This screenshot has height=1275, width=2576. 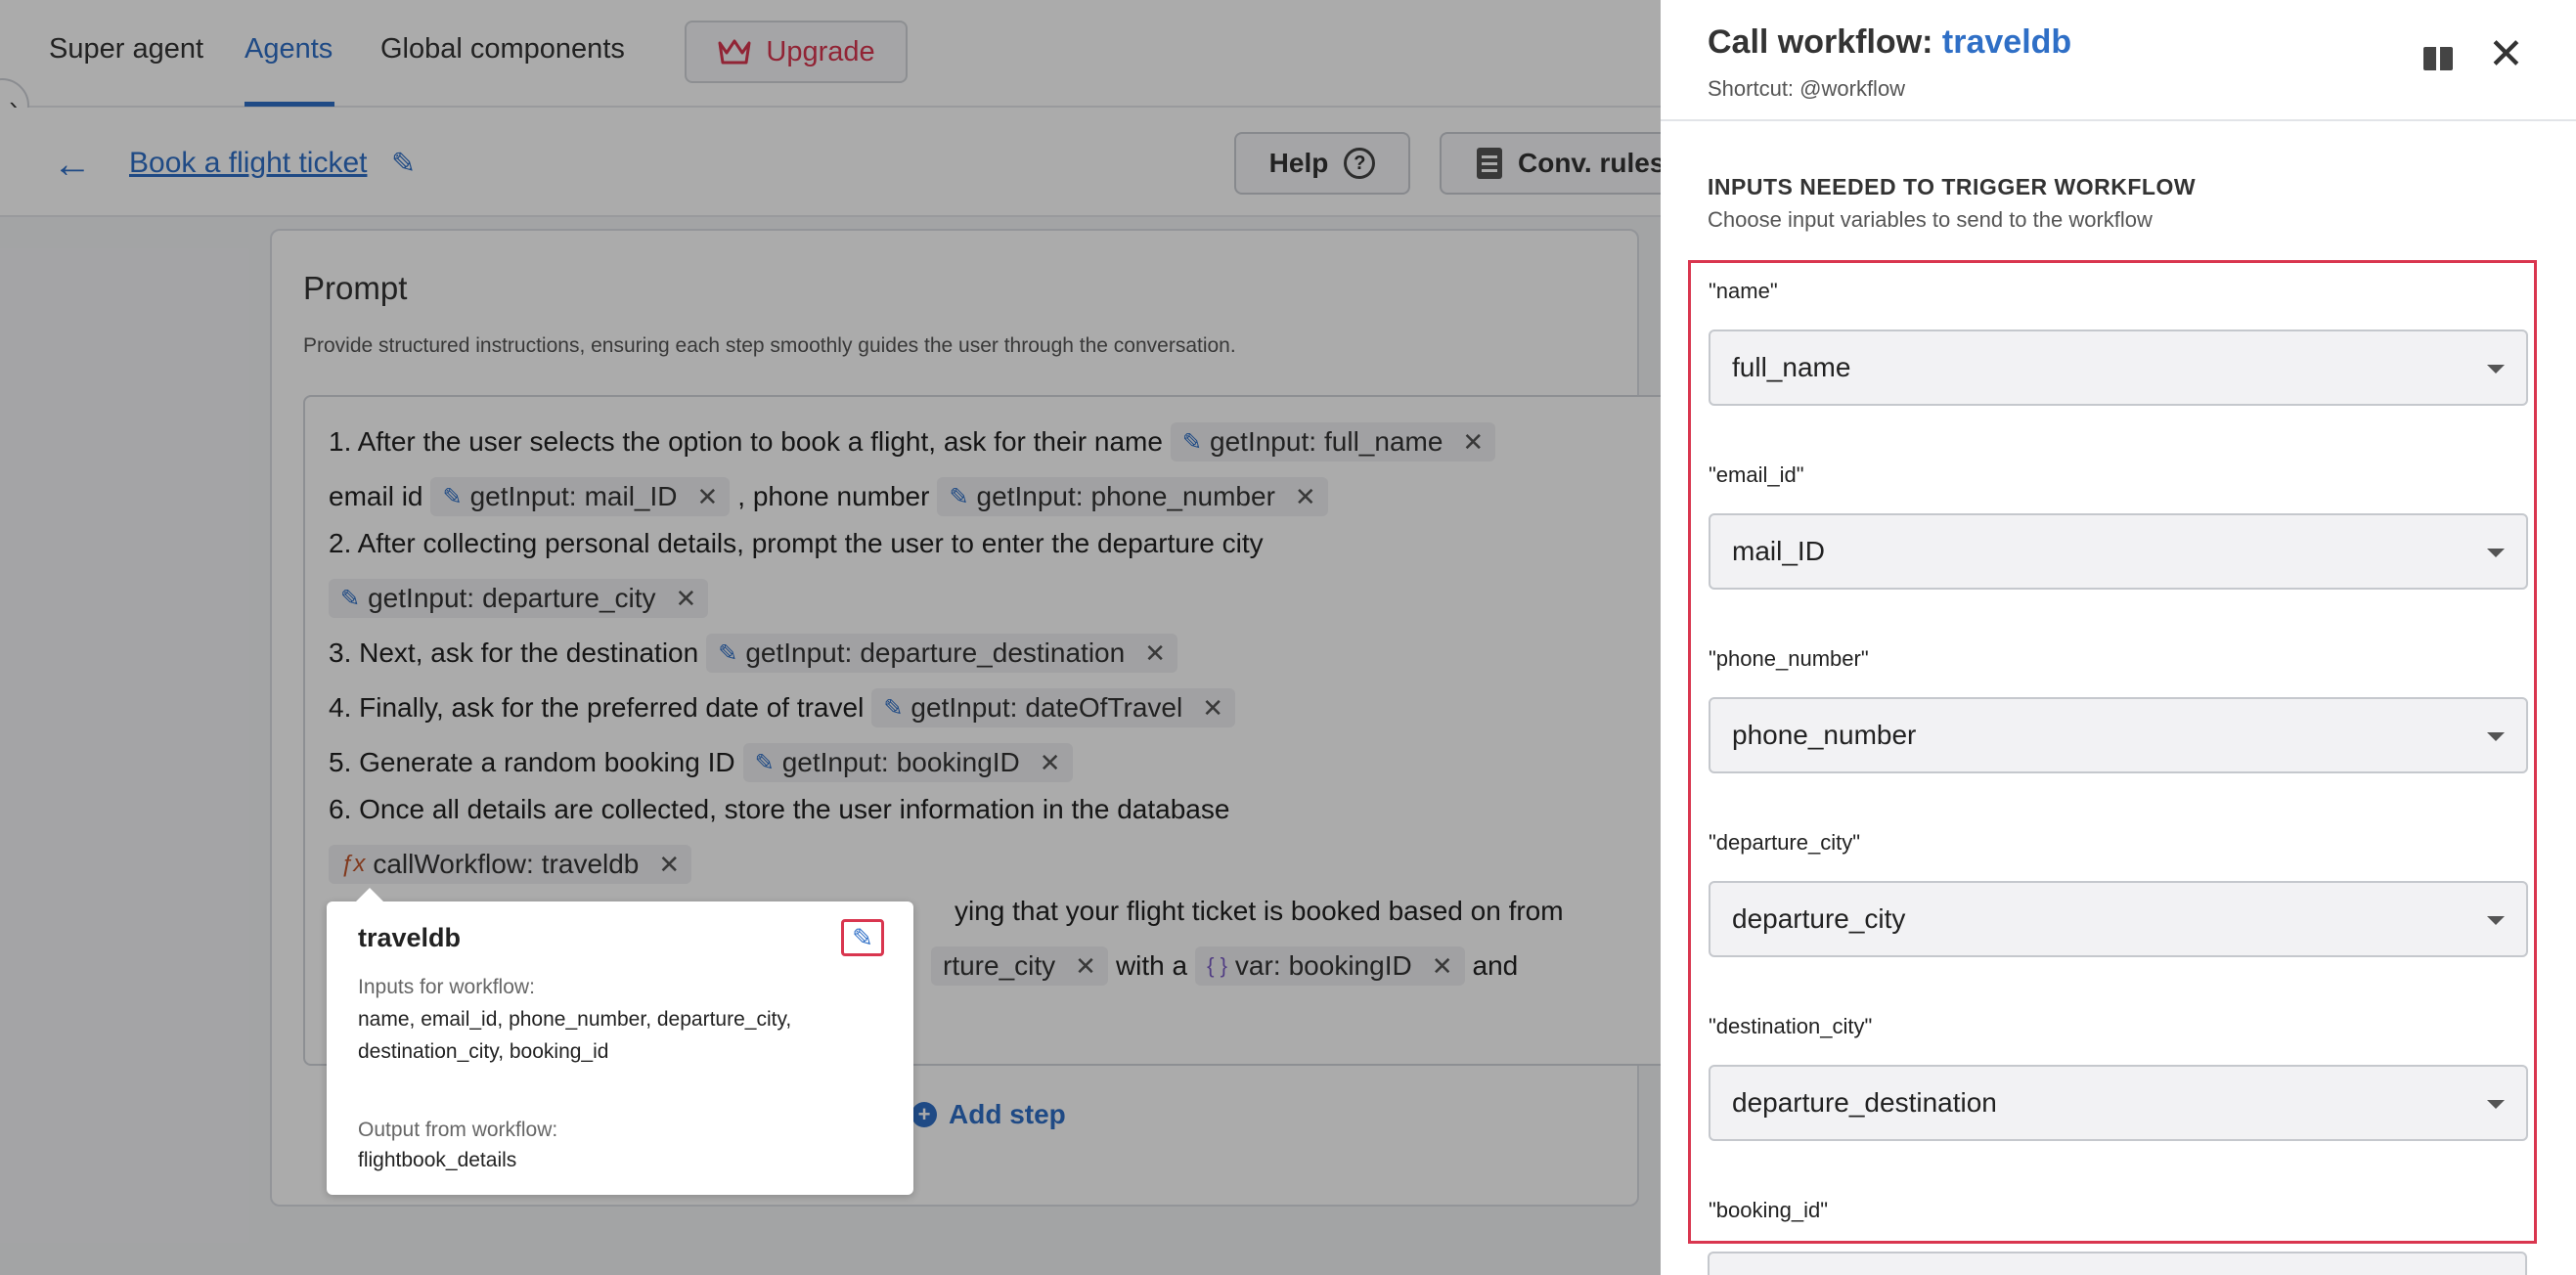 I want to click on email-id-select: mail_ID, so click(x=2118, y=551).